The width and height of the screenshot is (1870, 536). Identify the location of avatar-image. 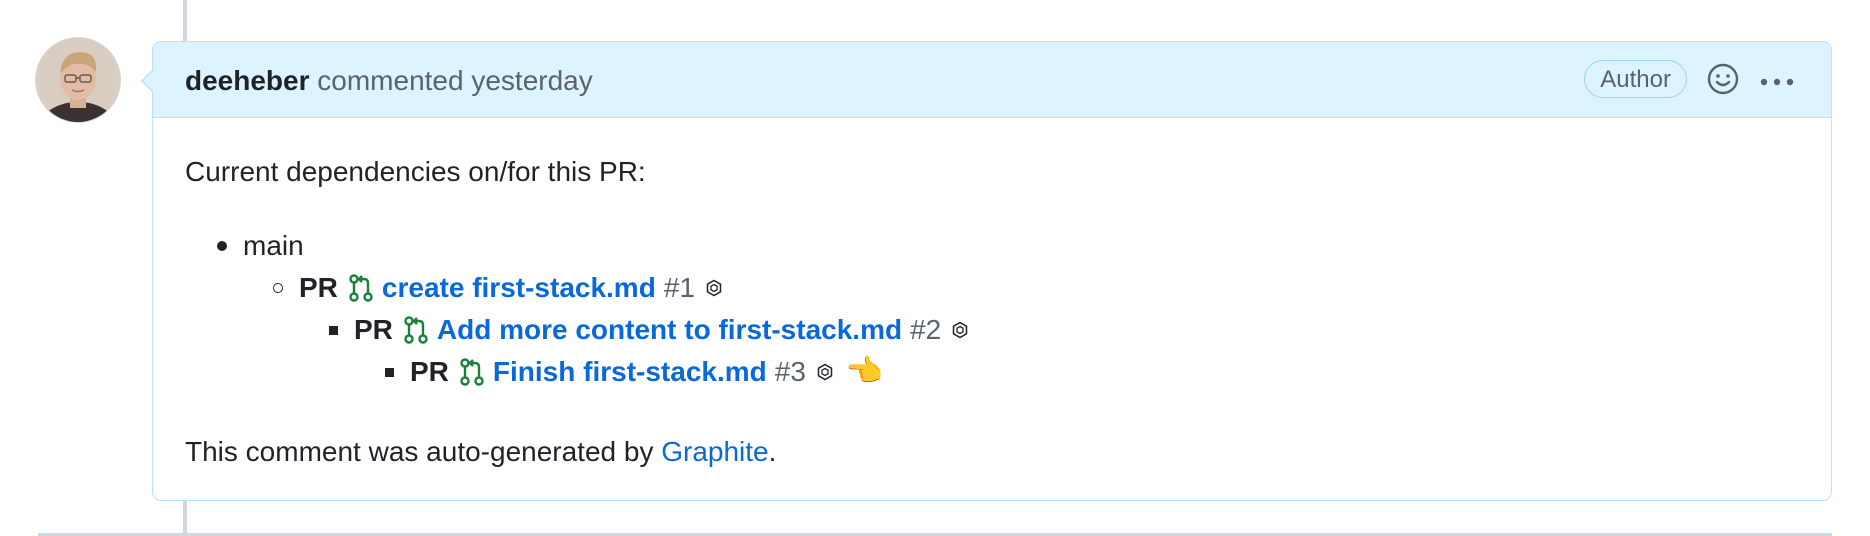
(78, 80).